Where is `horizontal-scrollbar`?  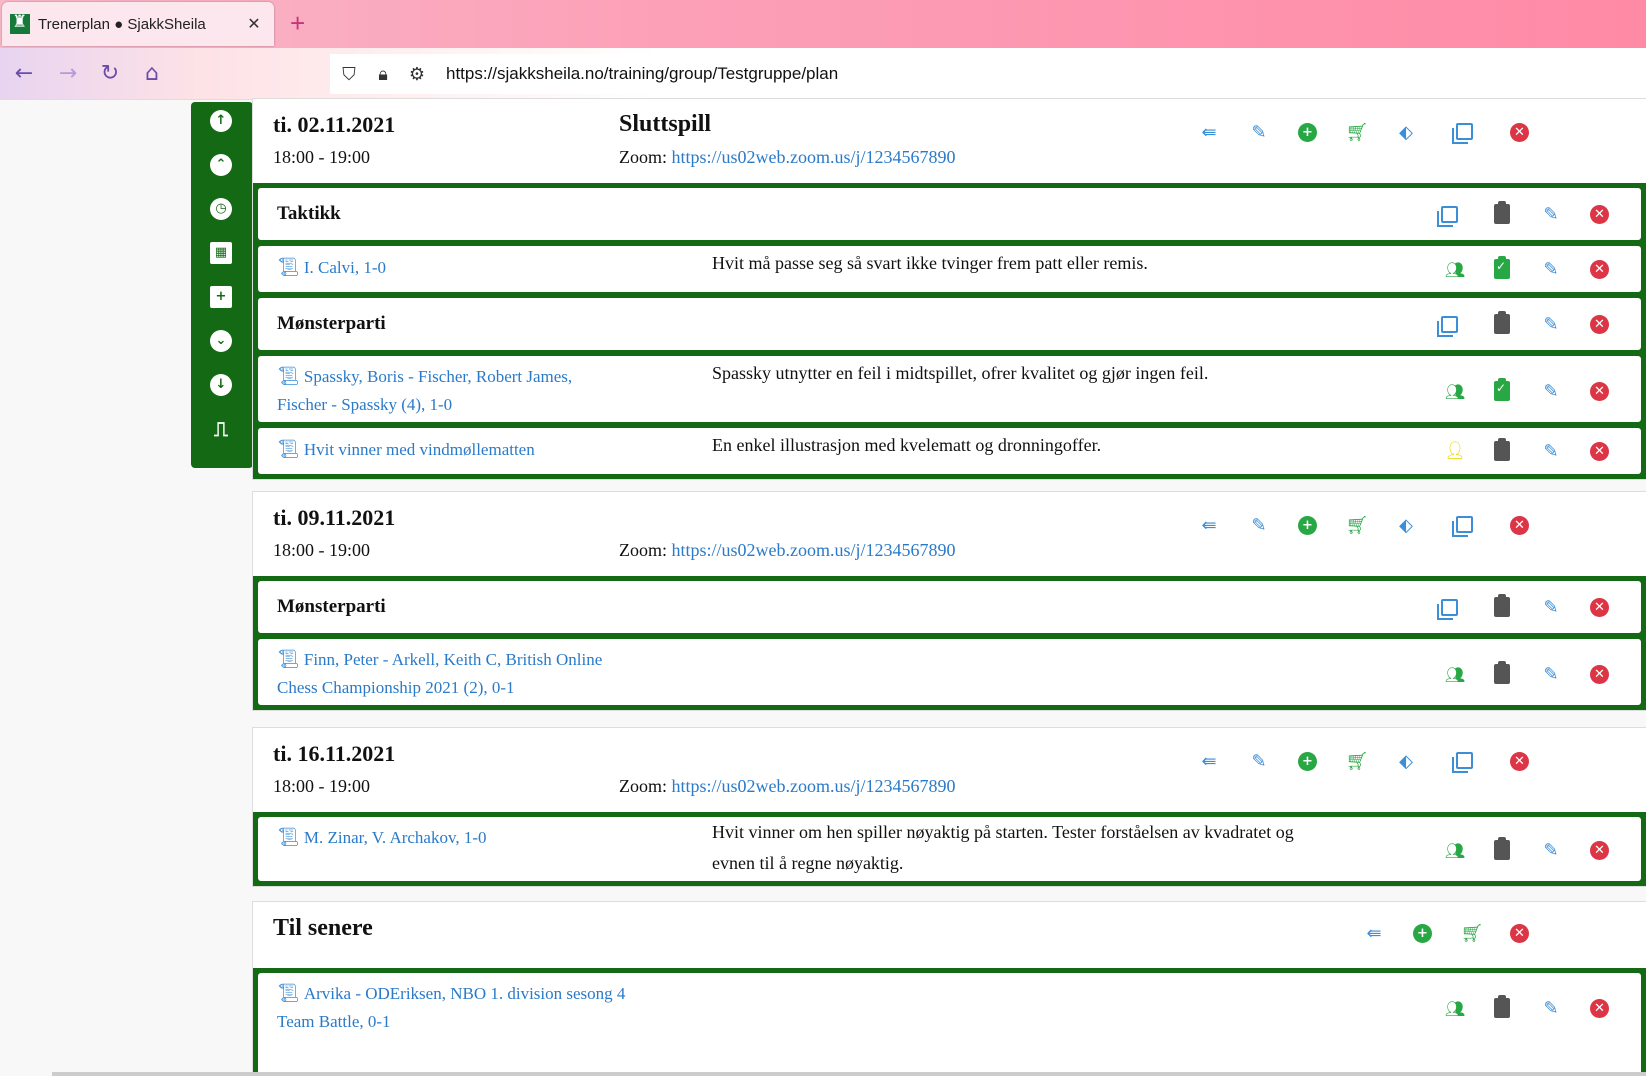
horizontal-scrollbar is located at coordinates (849, 1074).